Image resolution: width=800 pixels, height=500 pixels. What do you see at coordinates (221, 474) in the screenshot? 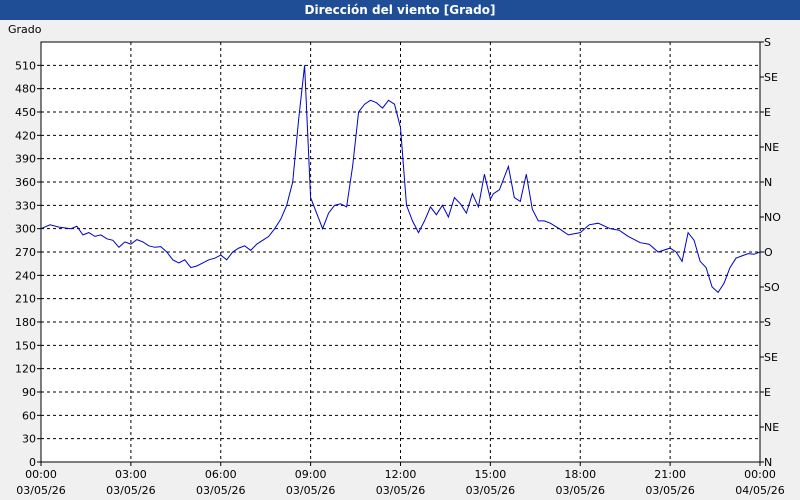
I see `x-tick-time: 06:00` at bounding box center [221, 474].